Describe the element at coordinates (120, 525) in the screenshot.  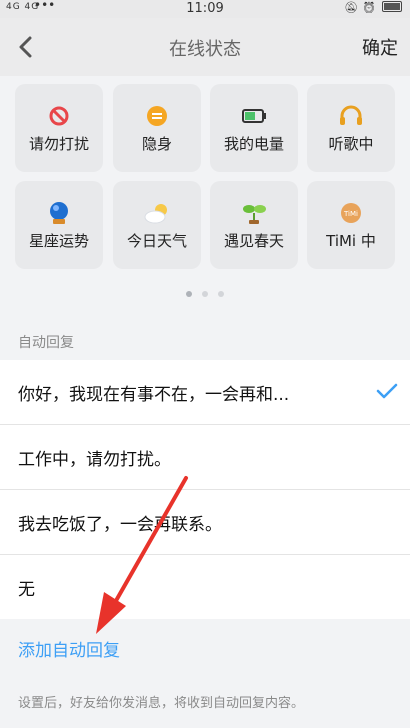
I see `auto-reply-text: 我去吃饭了，一会再联系。` at that location.